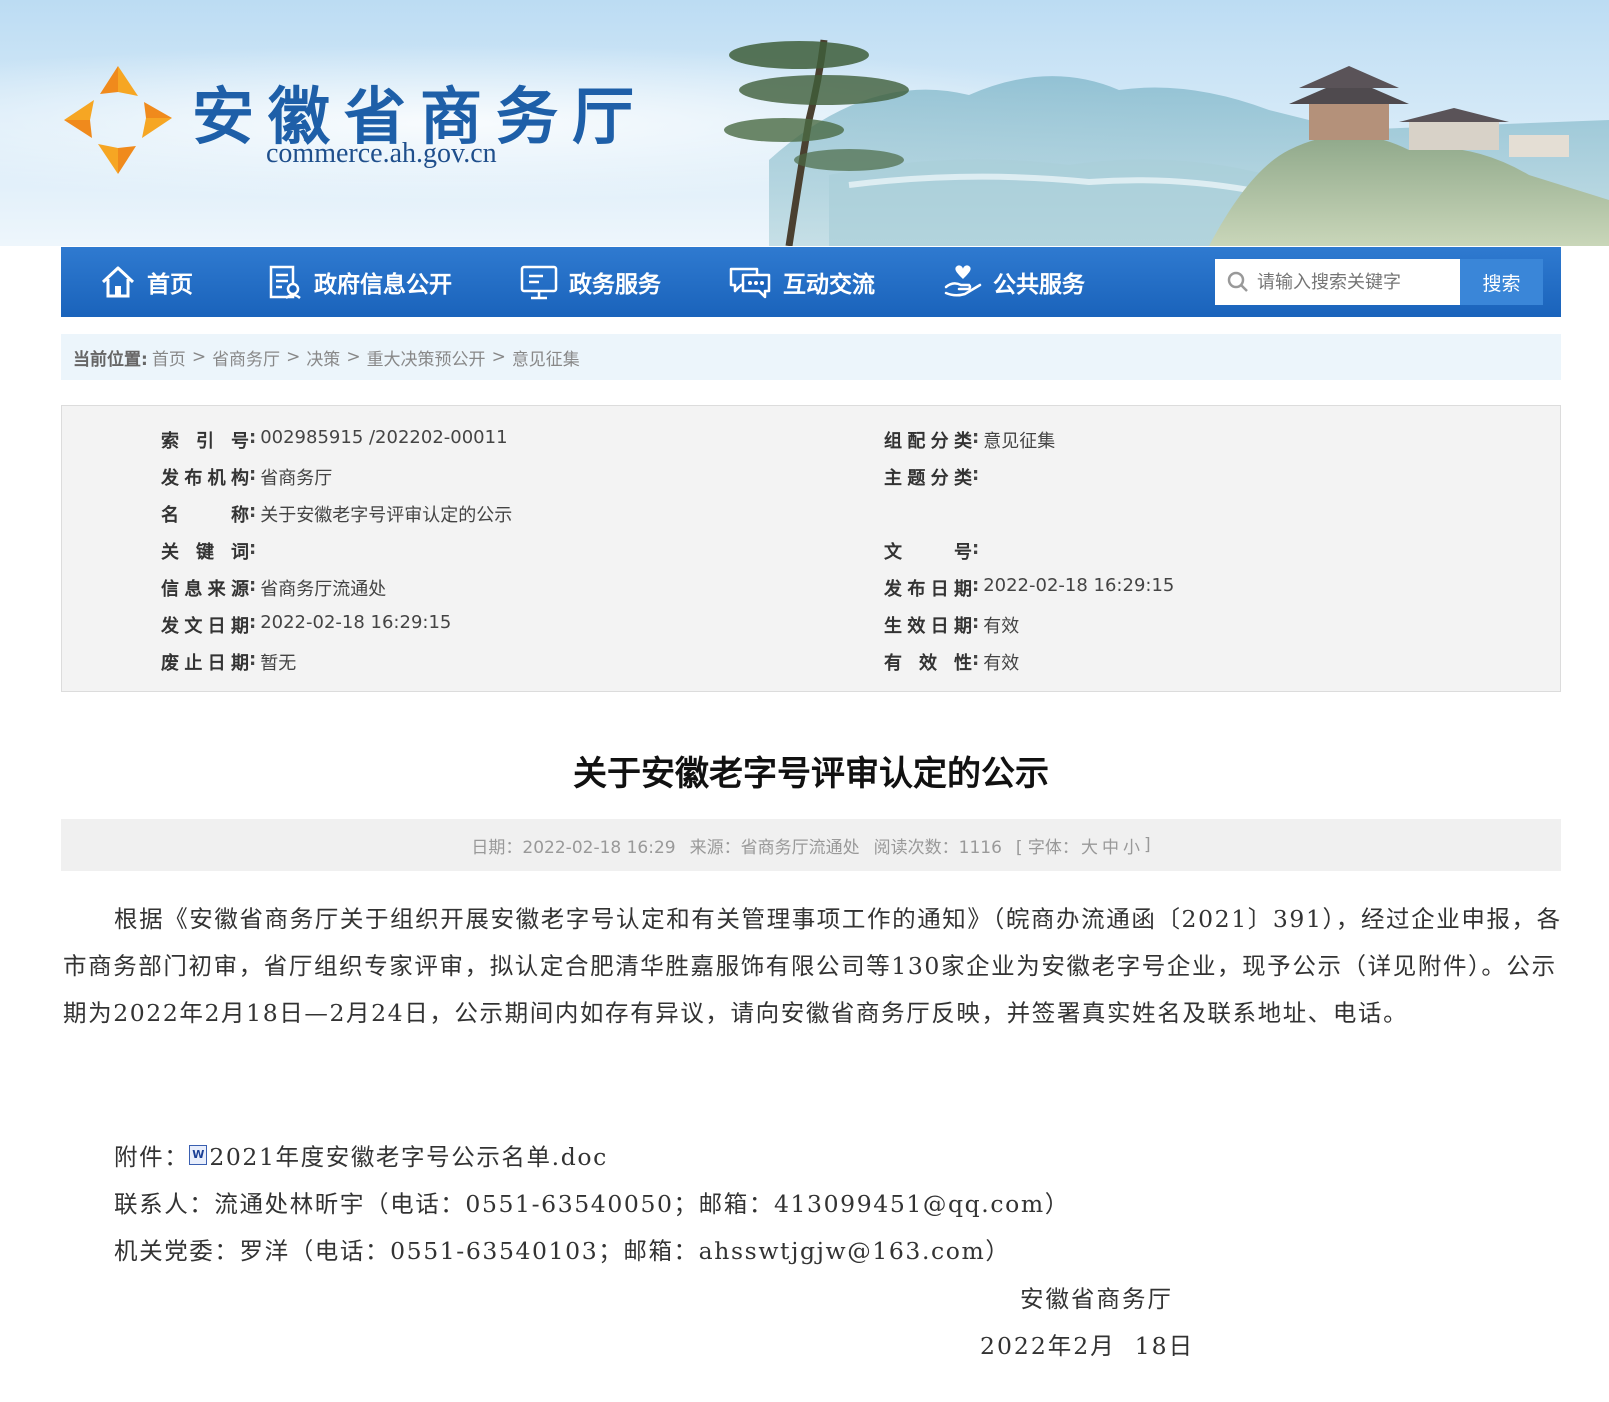 The image size is (1609, 1402). What do you see at coordinates (829, 285) in the screenshot?
I see `nav-label-interaction: 互动交流` at bounding box center [829, 285].